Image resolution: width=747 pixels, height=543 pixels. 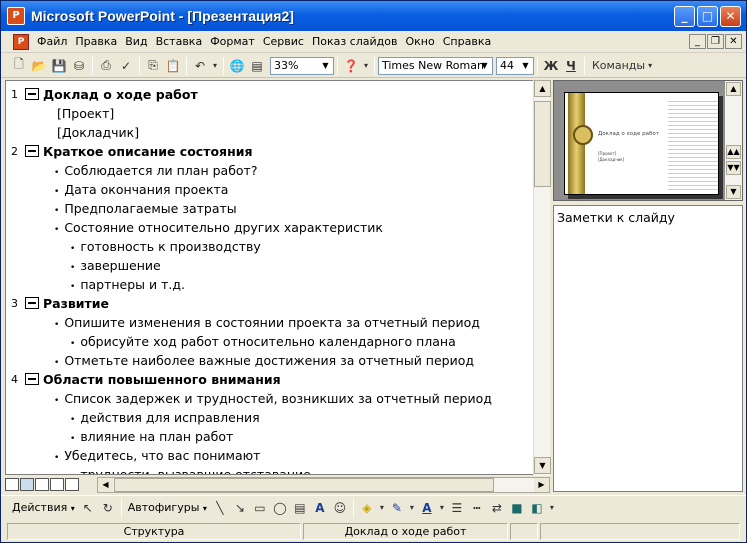 What do you see at coordinates (57, 484) in the screenshot?
I see `slide-sorter-view-button` at bounding box center [57, 484].